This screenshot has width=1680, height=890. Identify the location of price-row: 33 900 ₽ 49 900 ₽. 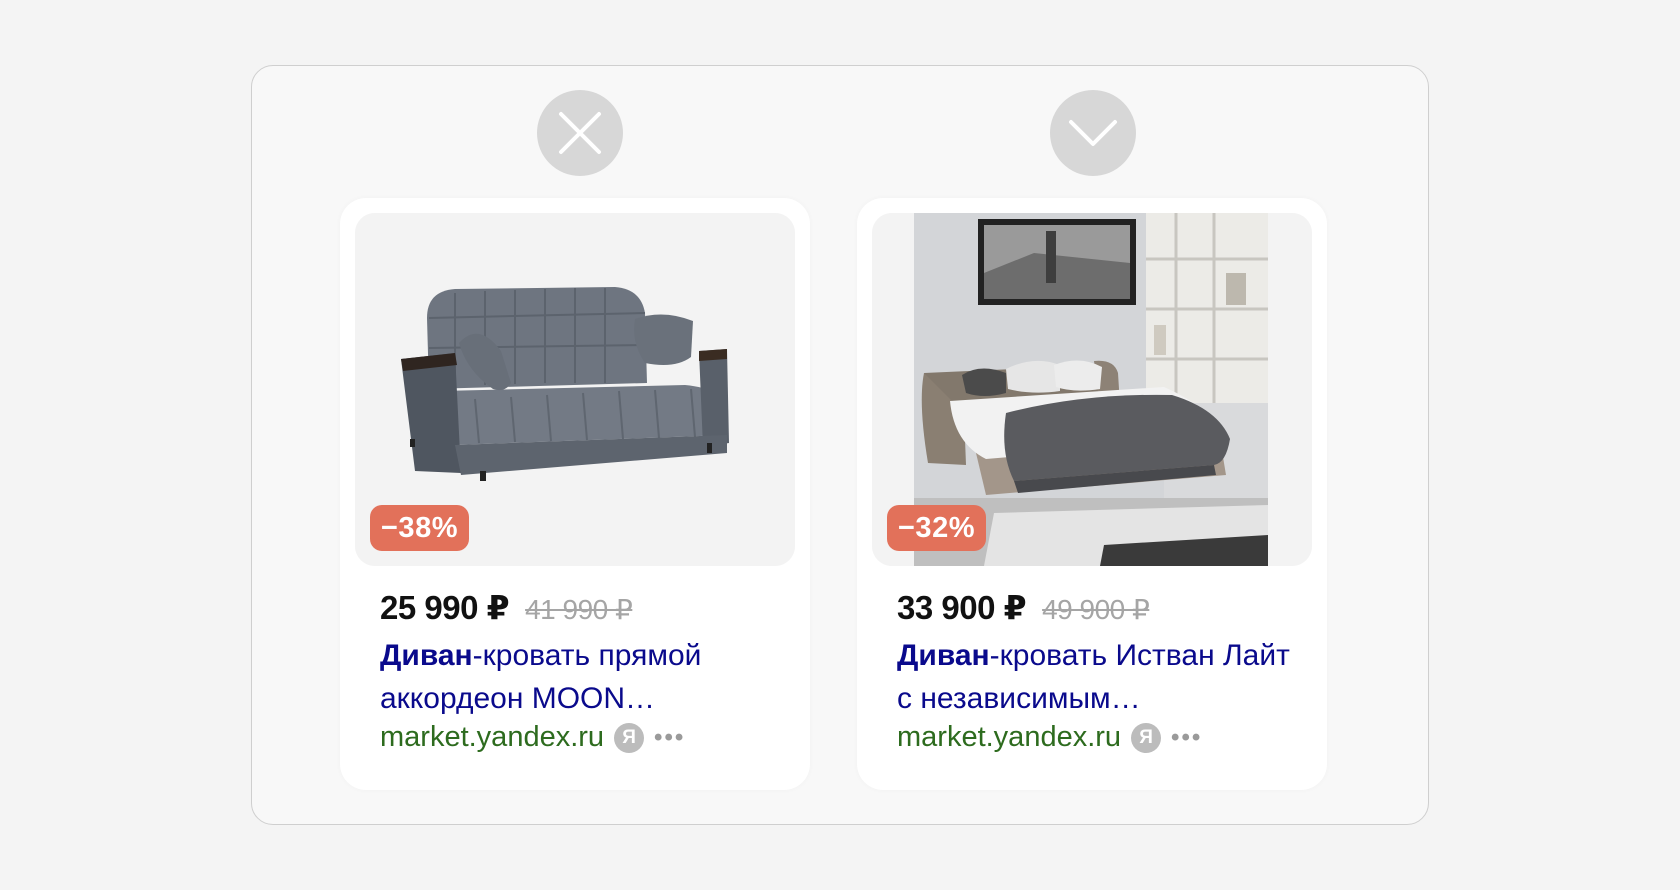
(1023, 607).